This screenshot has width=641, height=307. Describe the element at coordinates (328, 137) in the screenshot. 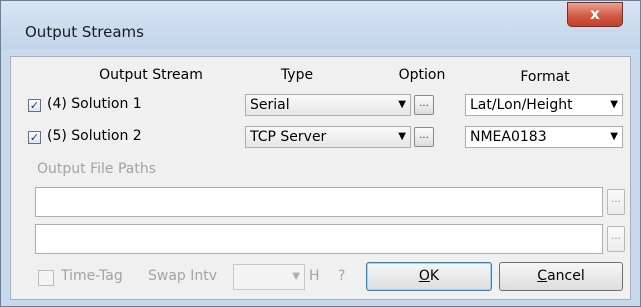

I see `stream2-type-select: TCP Server ▼` at that location.